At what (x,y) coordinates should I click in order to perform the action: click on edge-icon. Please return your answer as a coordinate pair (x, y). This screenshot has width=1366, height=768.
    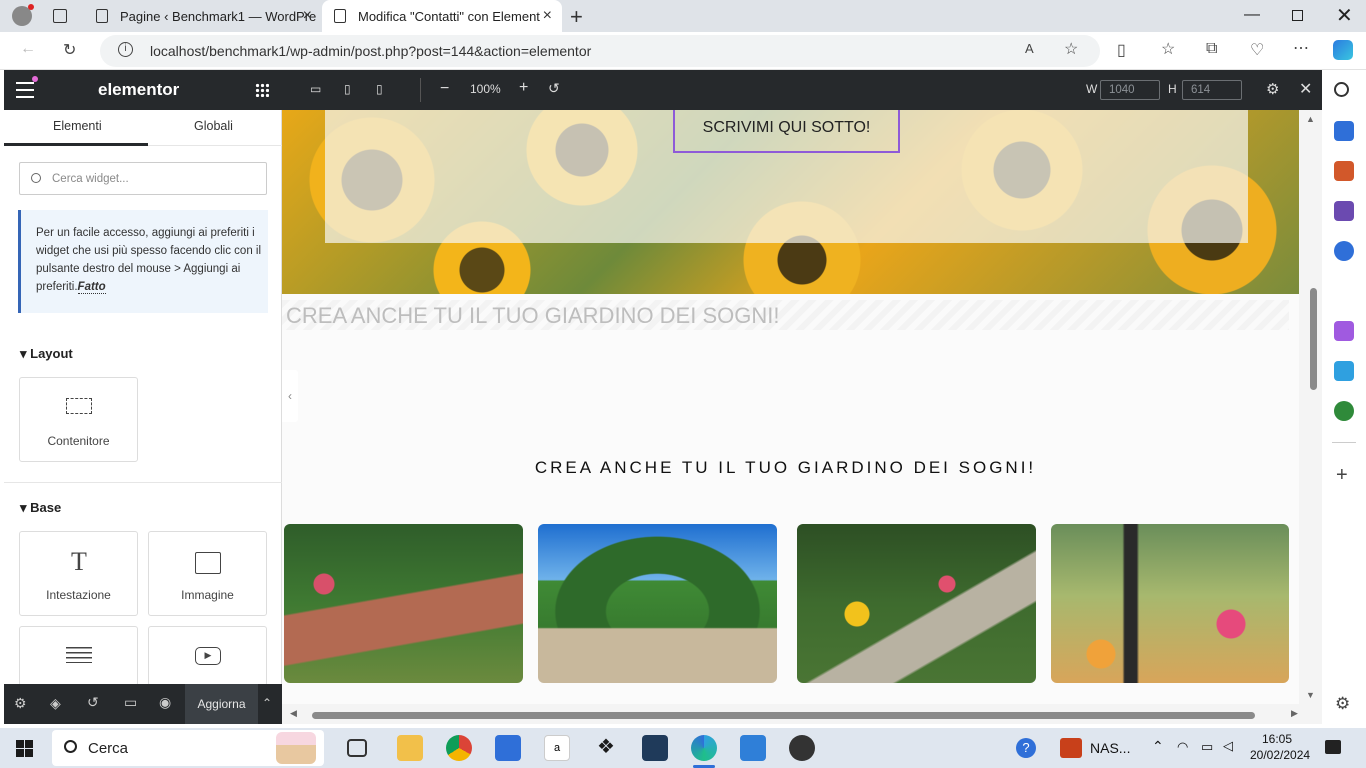
    Looking at the image, I should click on (704, 748).